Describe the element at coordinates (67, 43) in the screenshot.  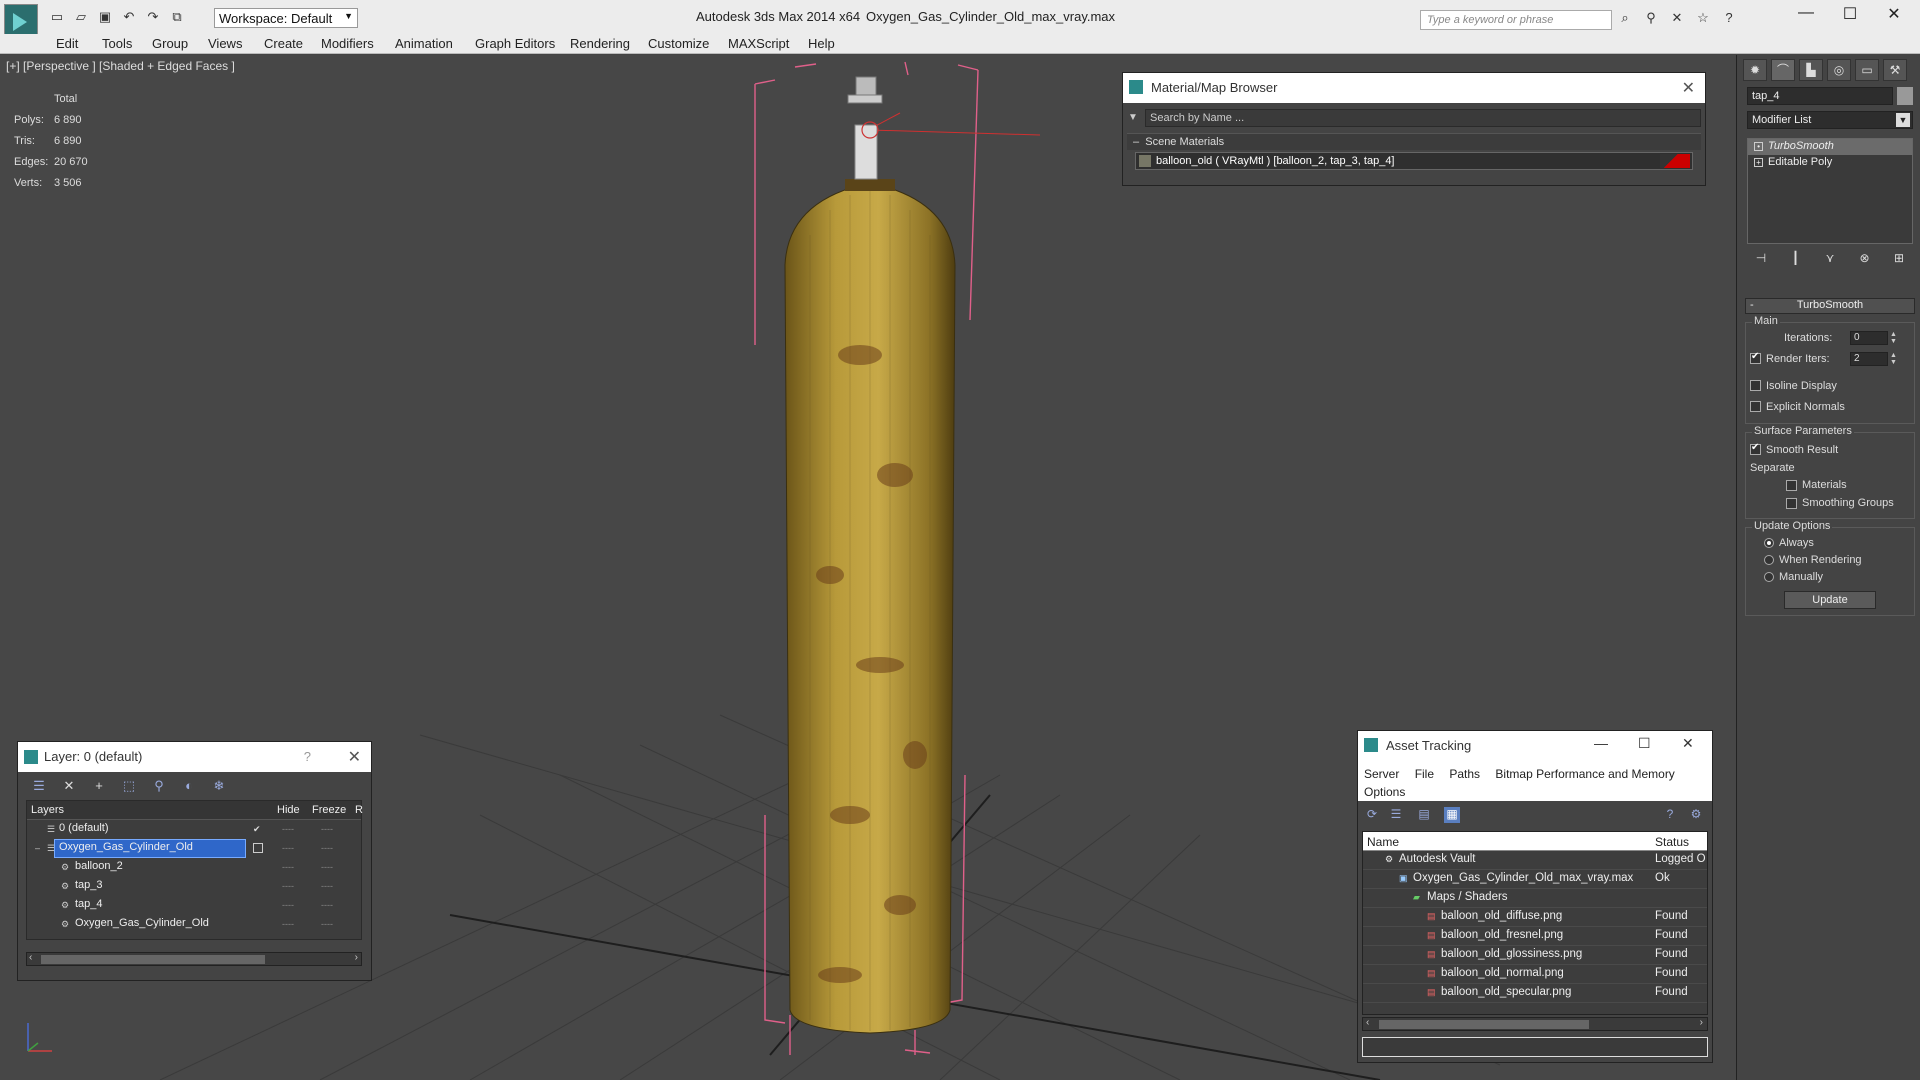
I see `menu-edit: Edit` at that location.